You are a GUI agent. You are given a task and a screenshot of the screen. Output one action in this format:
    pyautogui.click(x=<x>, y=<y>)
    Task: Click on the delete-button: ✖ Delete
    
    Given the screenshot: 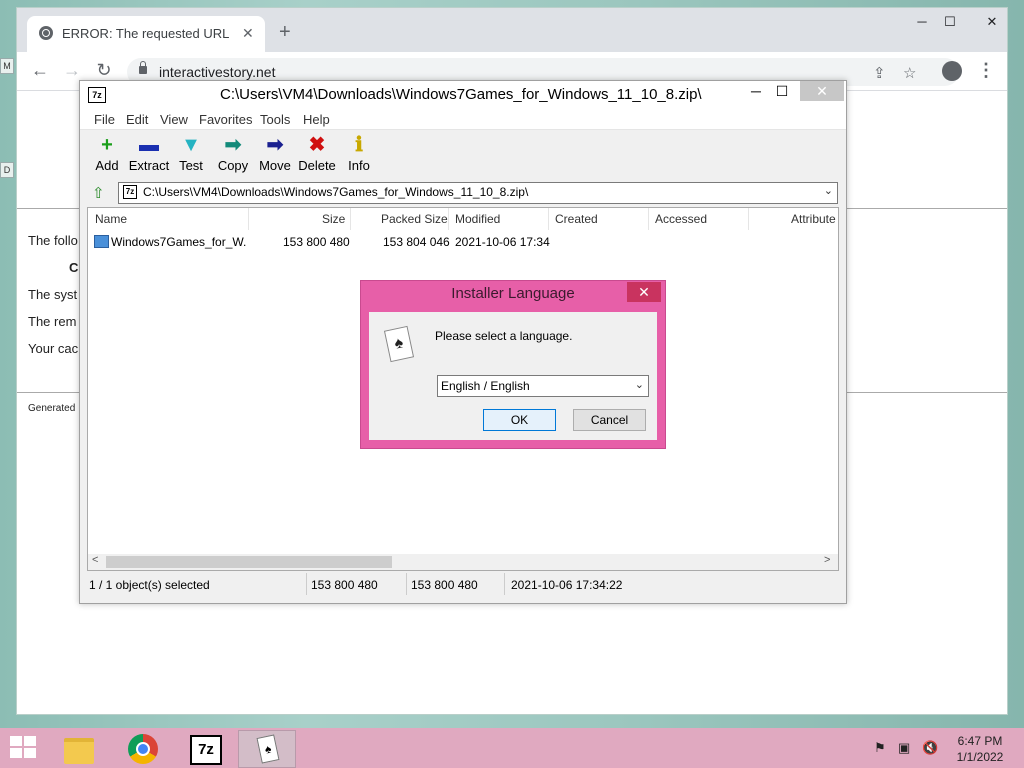 What is the action you would take?
    pyautogui.click(x=317, y=153)
    